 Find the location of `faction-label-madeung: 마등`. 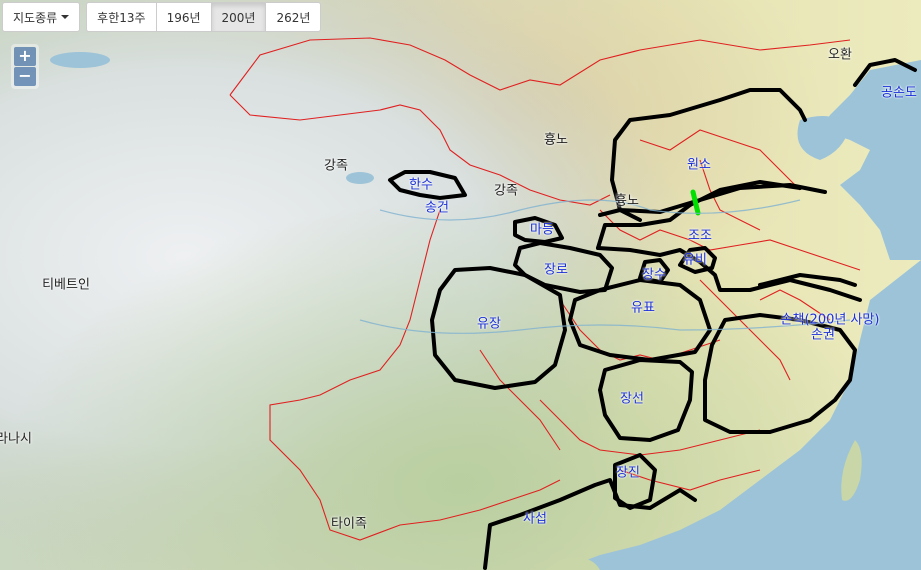

faction-label-madeung: 마등 is located at coordinates (542, 230).